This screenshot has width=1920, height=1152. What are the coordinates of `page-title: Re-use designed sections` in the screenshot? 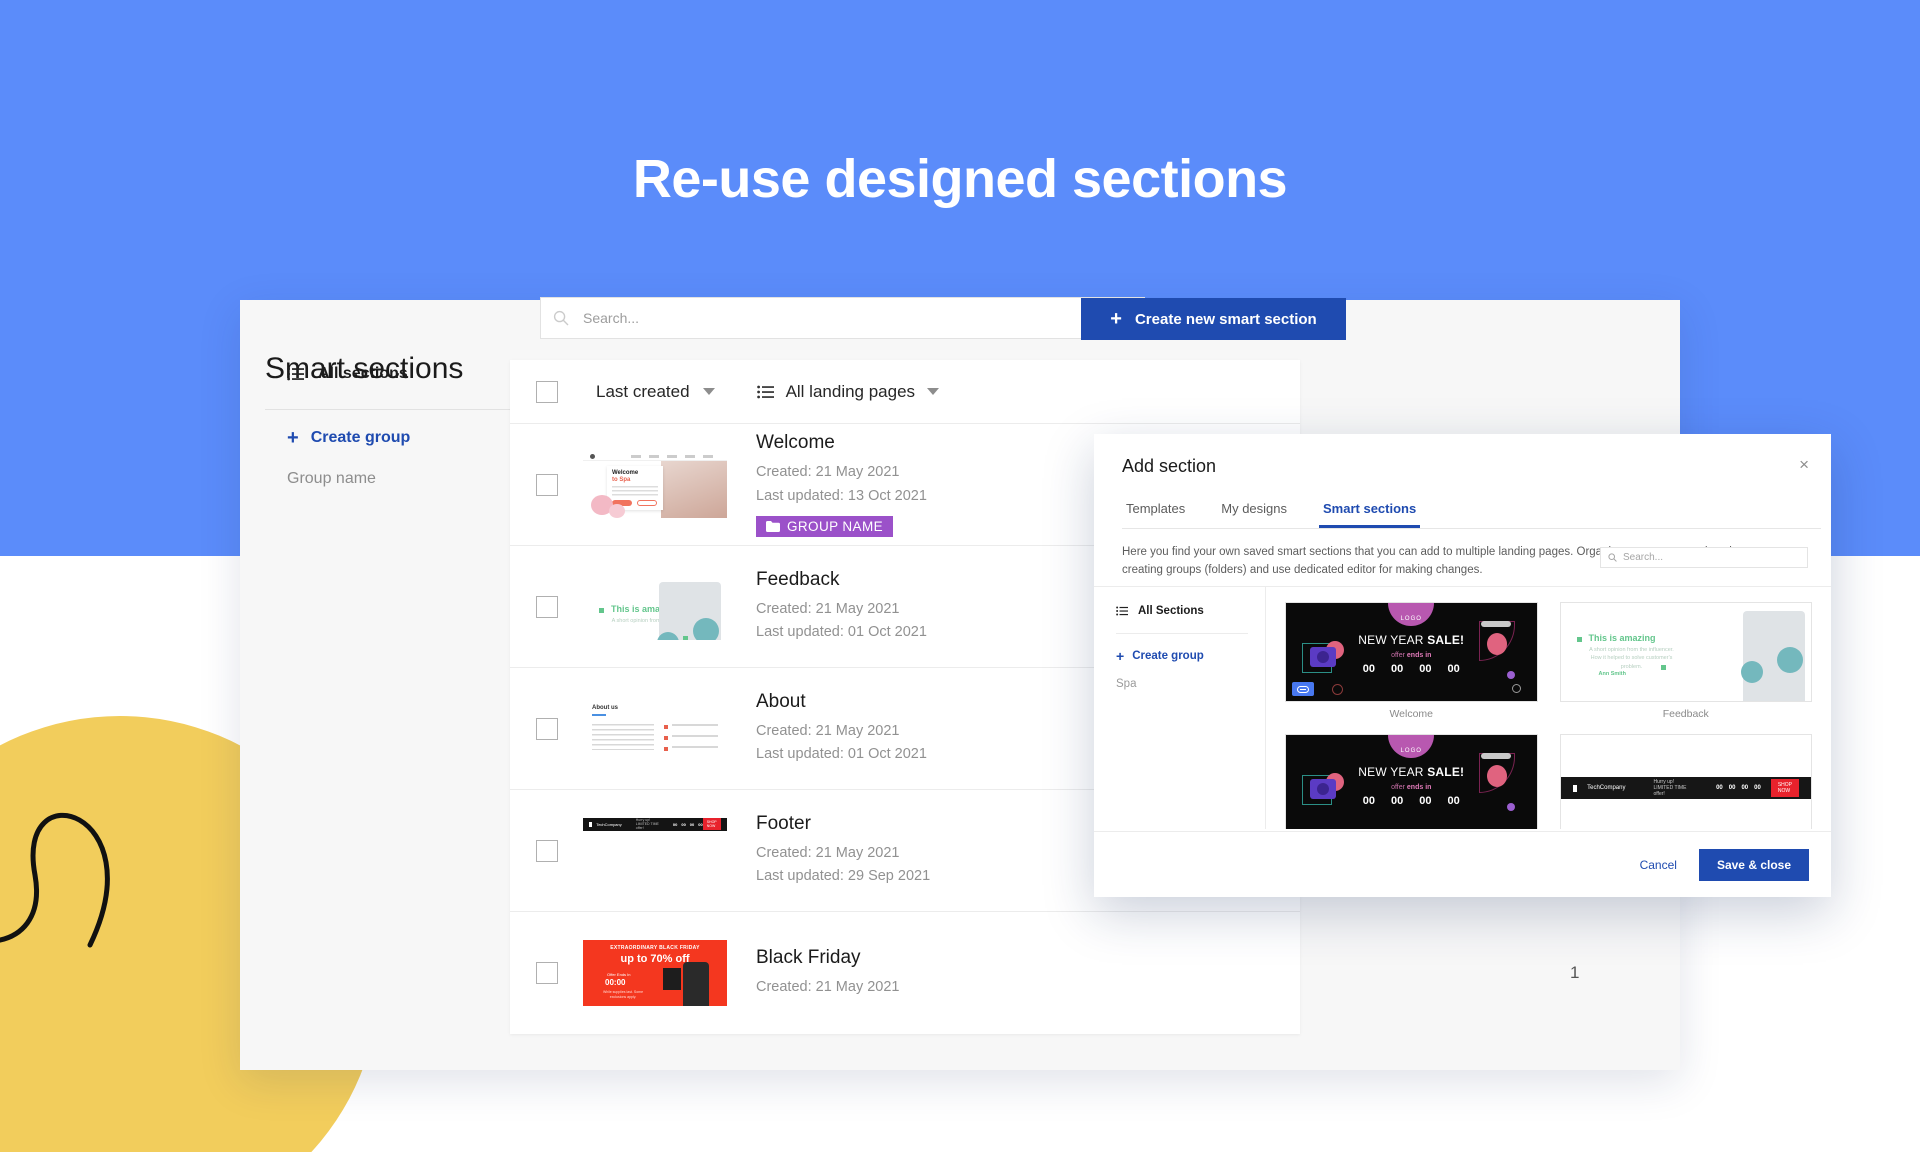 It's located at (960, 179).